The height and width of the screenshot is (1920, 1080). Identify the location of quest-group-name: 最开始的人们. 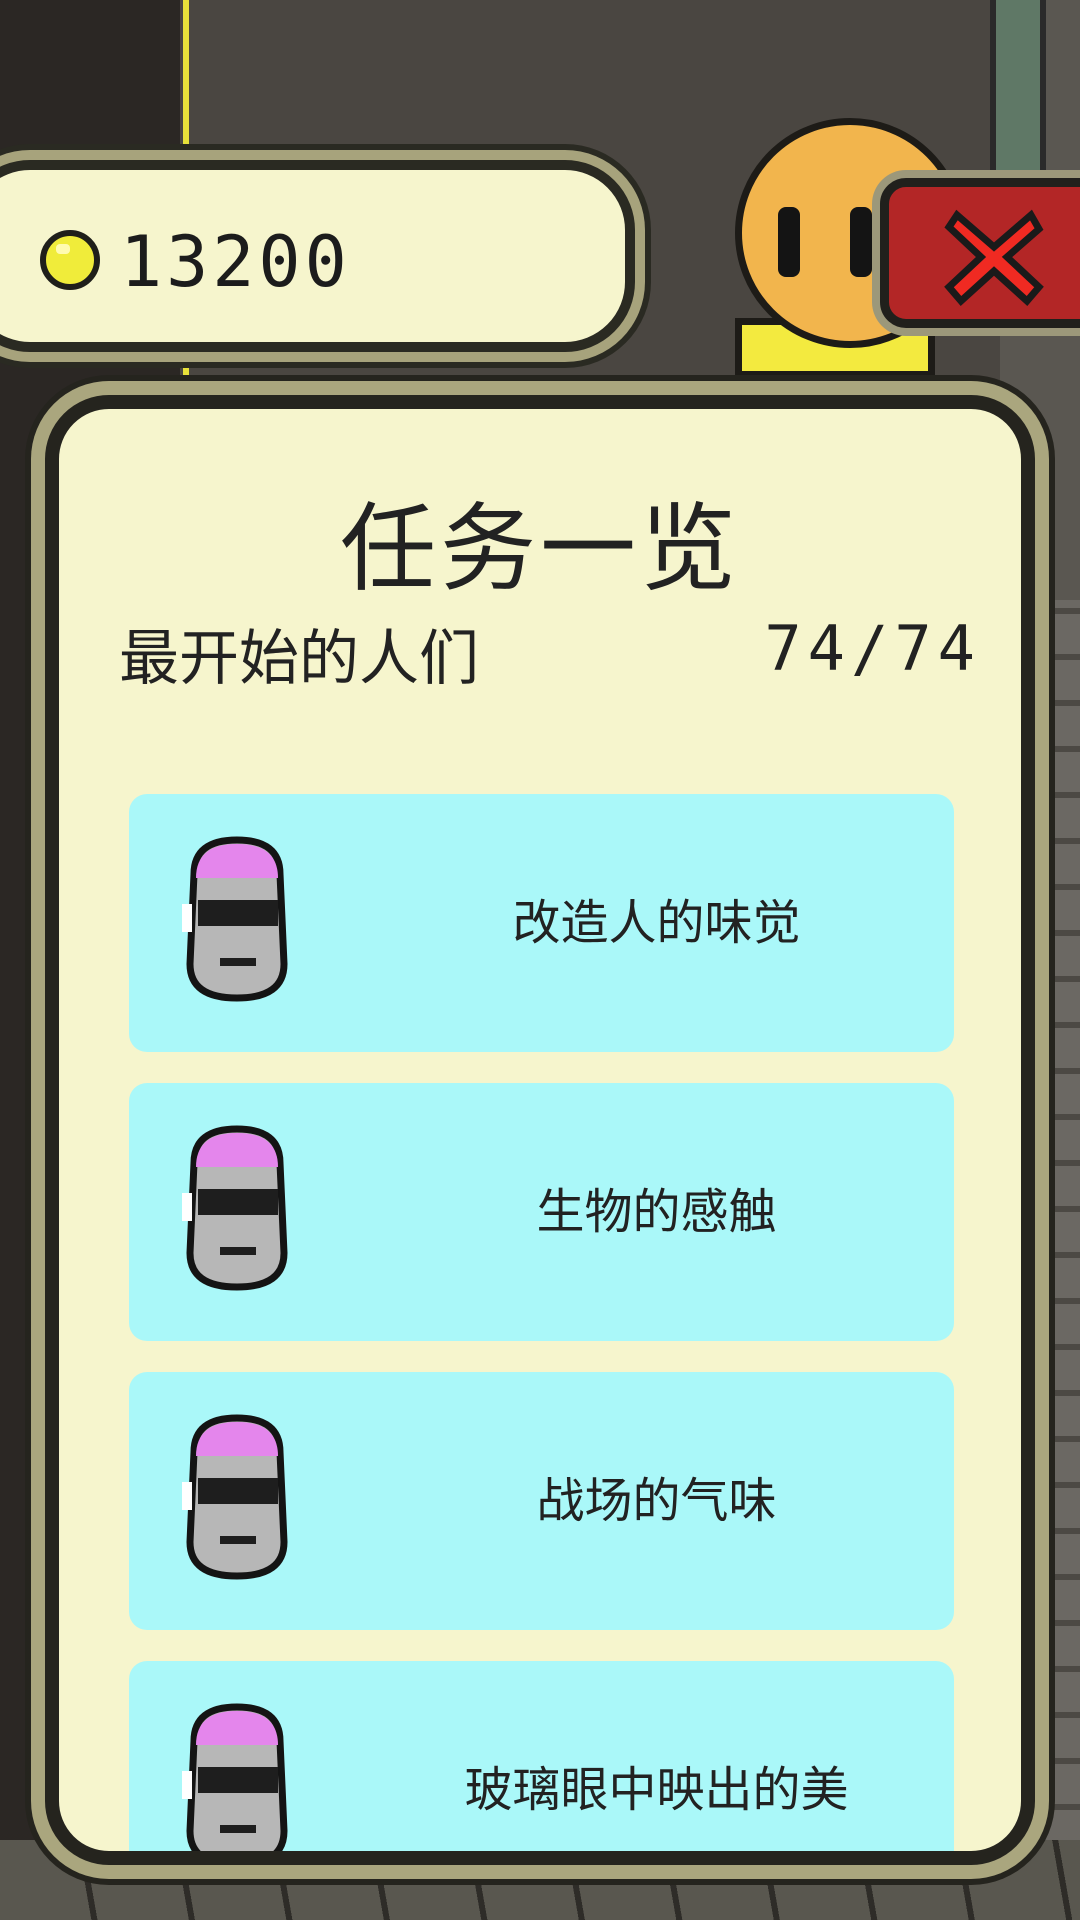
(299, 659).